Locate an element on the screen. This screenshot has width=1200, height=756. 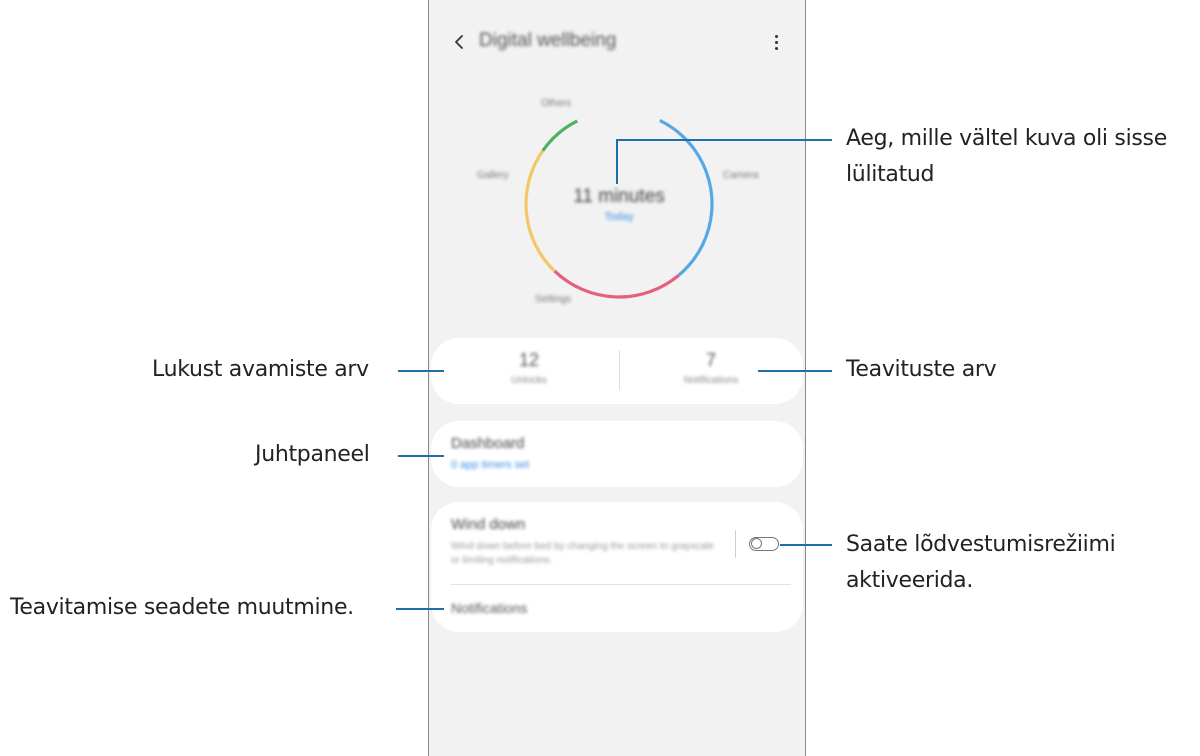
leader-notifications-count is located at coordinates (795, 371).